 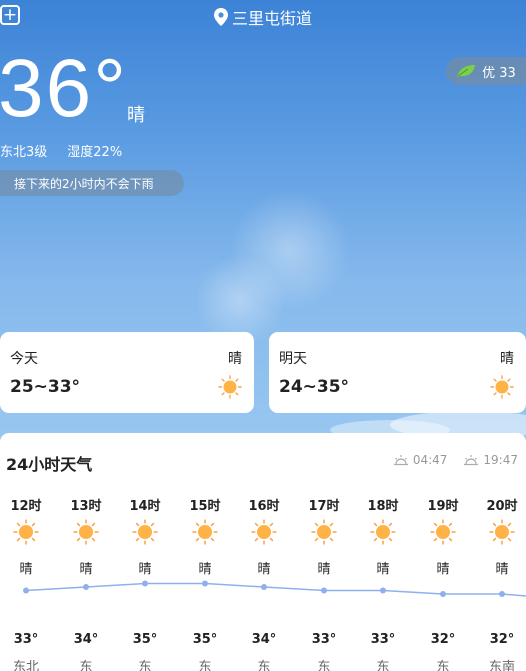 I want to click on current-meta: 东北3级 湿度22%, so click(x=71, y=150).